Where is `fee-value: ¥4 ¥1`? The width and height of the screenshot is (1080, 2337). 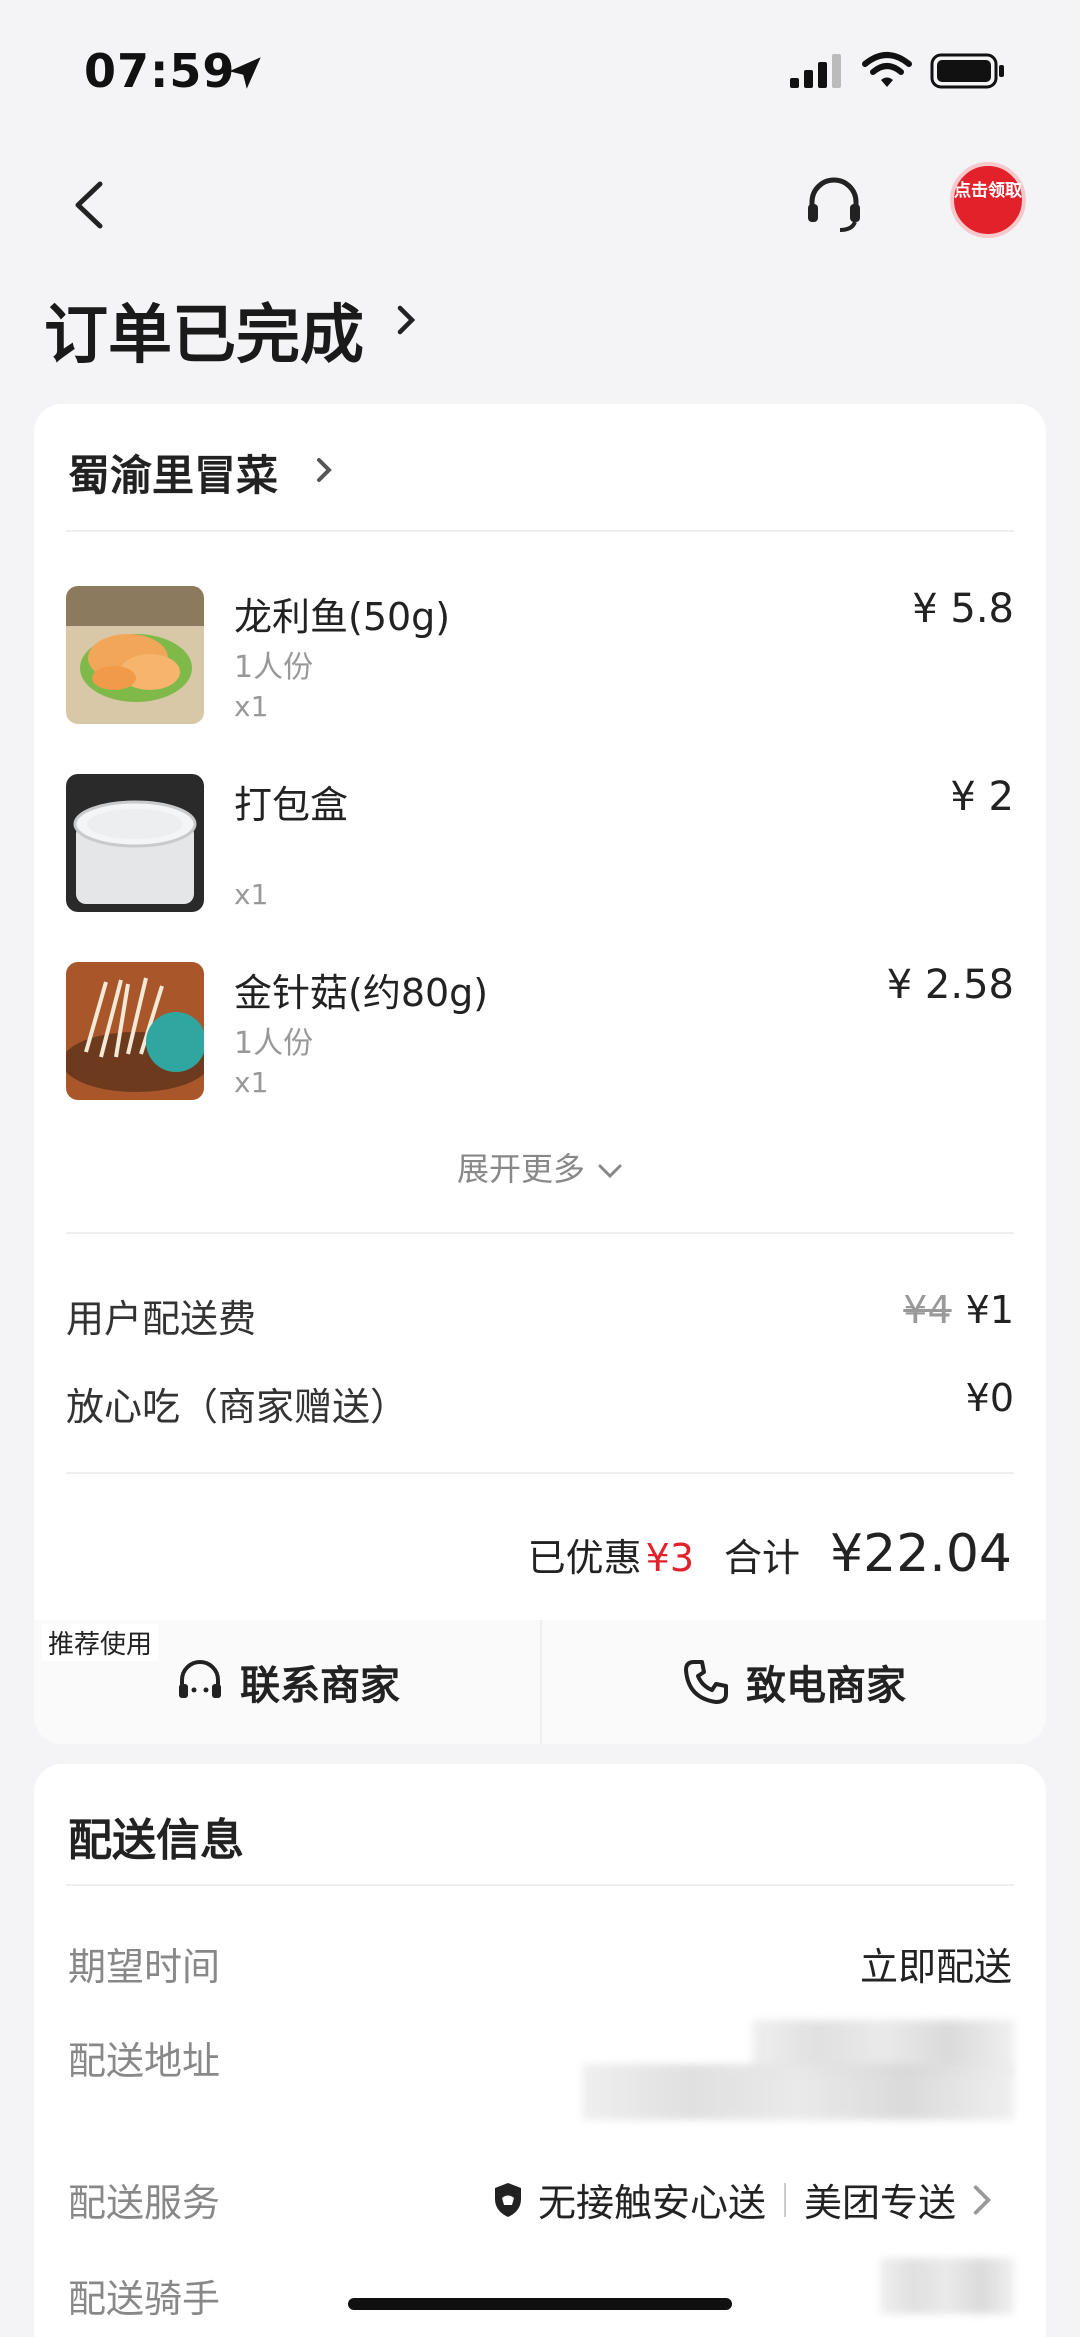
fee-value: ¥4 ¥1 is located at coordinates (958, 1310).